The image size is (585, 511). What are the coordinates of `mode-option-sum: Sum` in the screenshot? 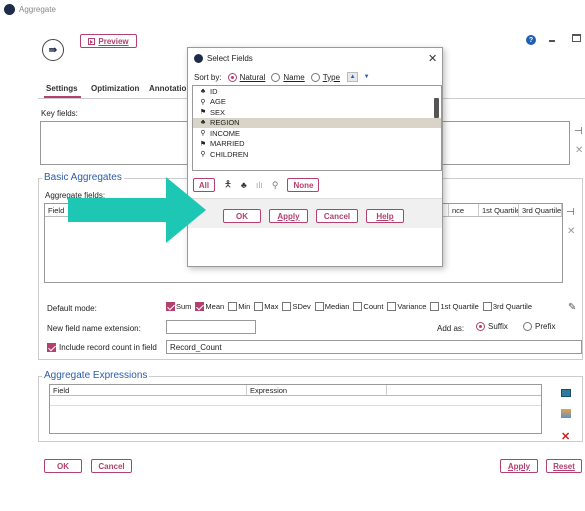 It's located at (178, 306).